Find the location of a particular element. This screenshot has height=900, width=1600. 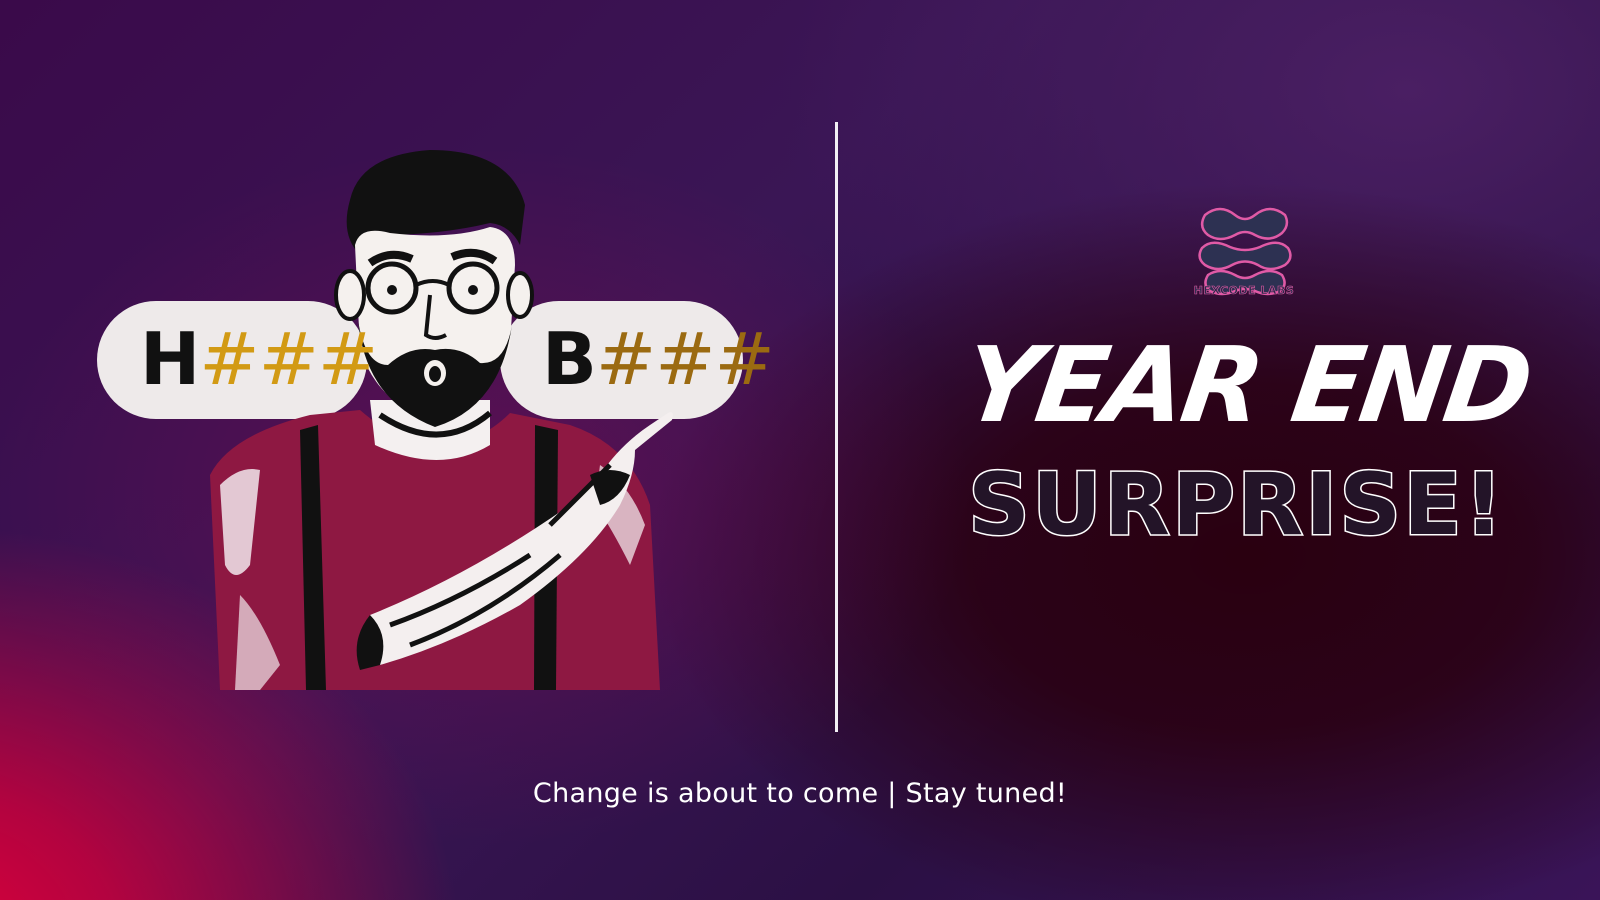

right-pill-text: B### is located at coordinates (658, 359).